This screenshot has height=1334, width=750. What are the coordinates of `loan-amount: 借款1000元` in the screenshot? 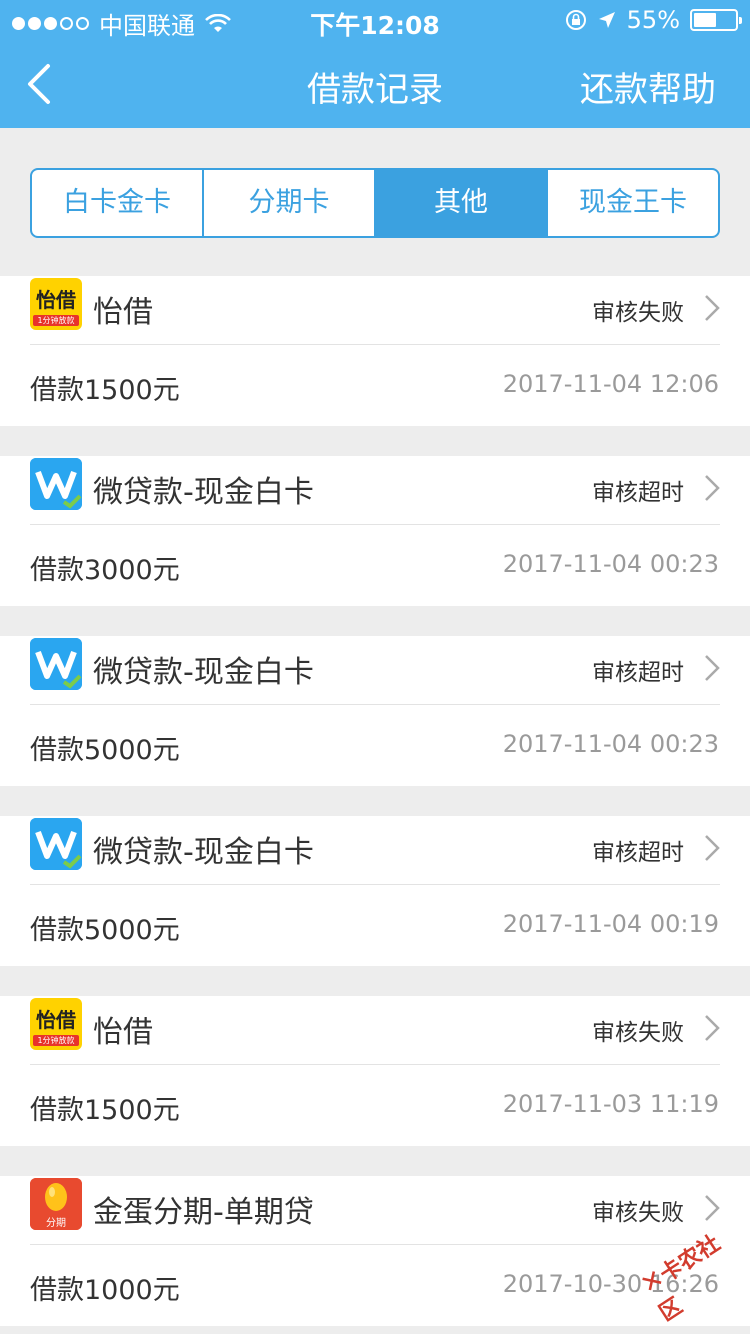 It's located at (105, 1290).